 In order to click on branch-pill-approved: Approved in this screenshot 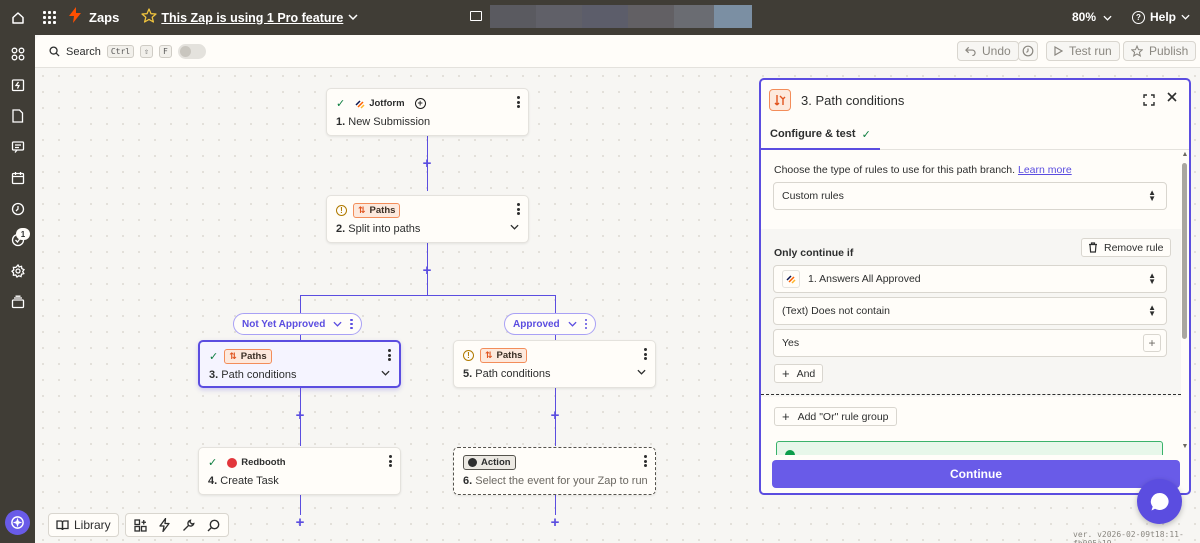, I will do `click(550, 324)`.